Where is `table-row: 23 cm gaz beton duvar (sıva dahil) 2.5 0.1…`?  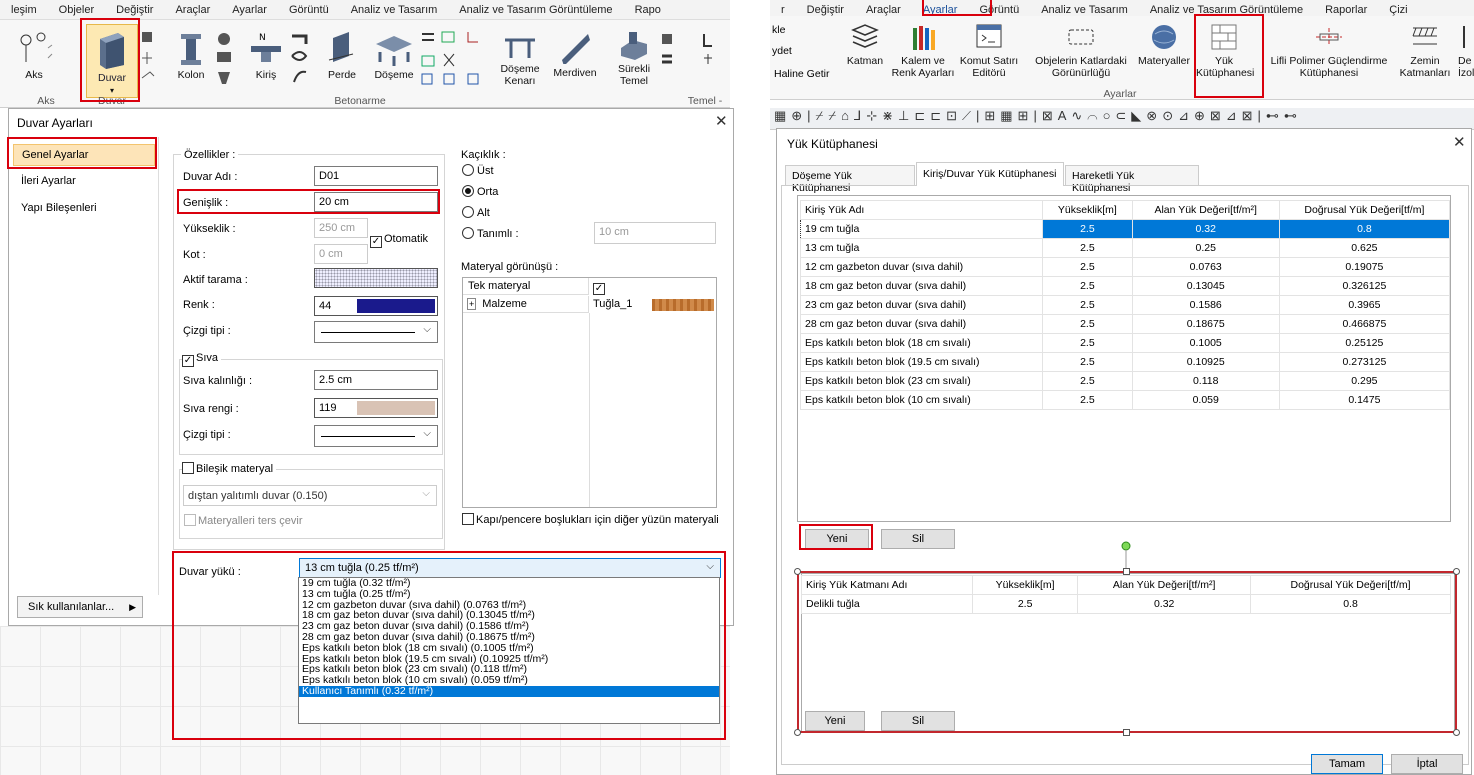 table-row: 23 cm gaz beton duvar (sıva dahil) 2.5 0.1… is located at coordinates (1125, 305).